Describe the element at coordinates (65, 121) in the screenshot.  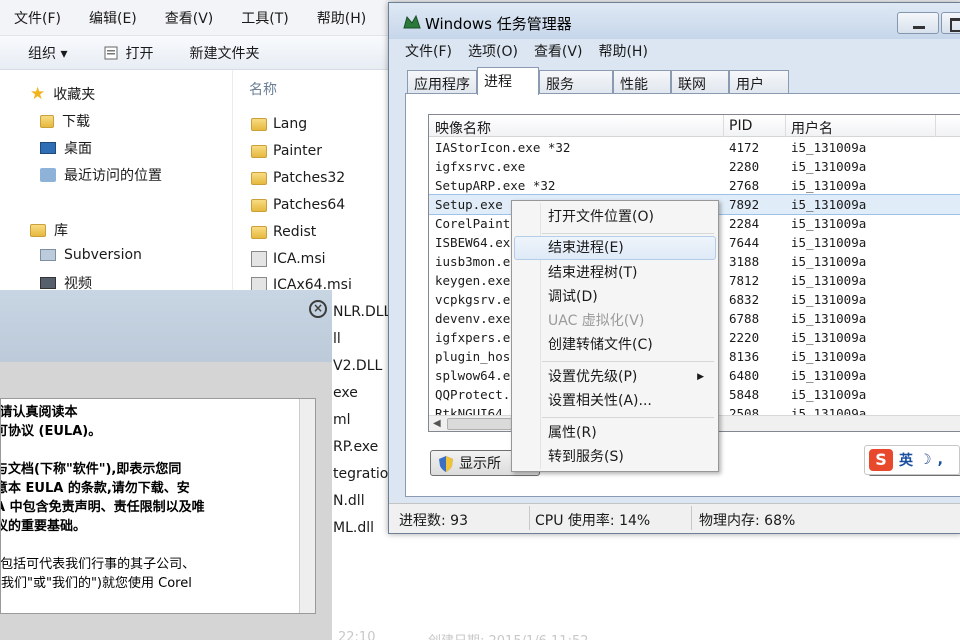
I see `nav-downloads: 下载` at that location.